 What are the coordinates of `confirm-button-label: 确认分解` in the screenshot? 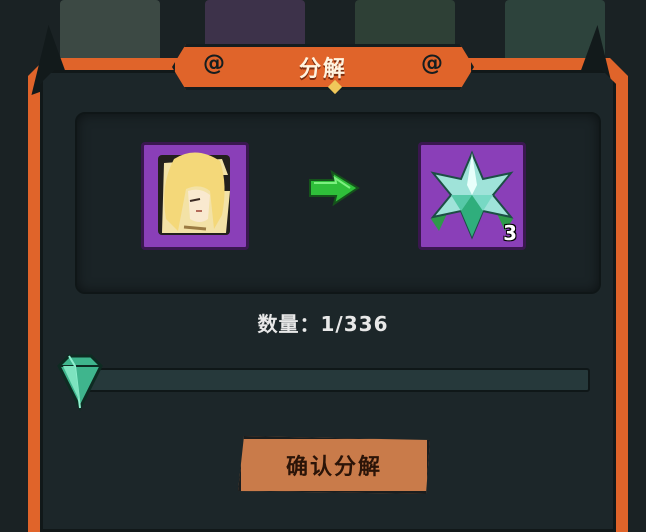 It's located at (333, 467).